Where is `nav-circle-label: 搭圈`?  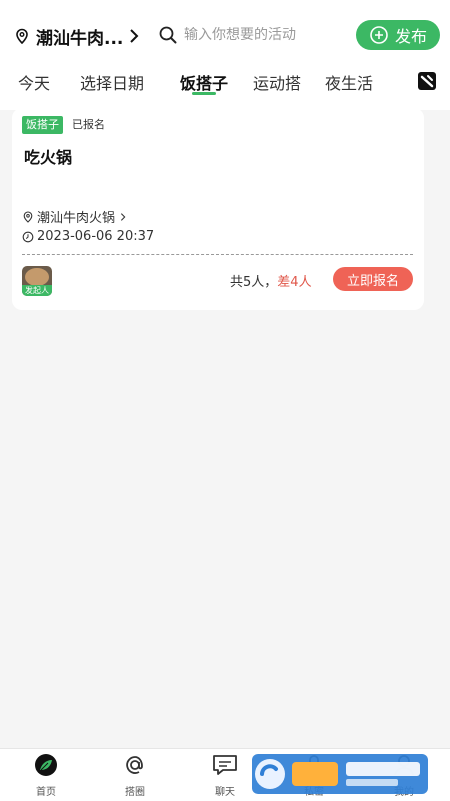
nav-circle-label: 搭圈 is located at coordinates (135, 792).